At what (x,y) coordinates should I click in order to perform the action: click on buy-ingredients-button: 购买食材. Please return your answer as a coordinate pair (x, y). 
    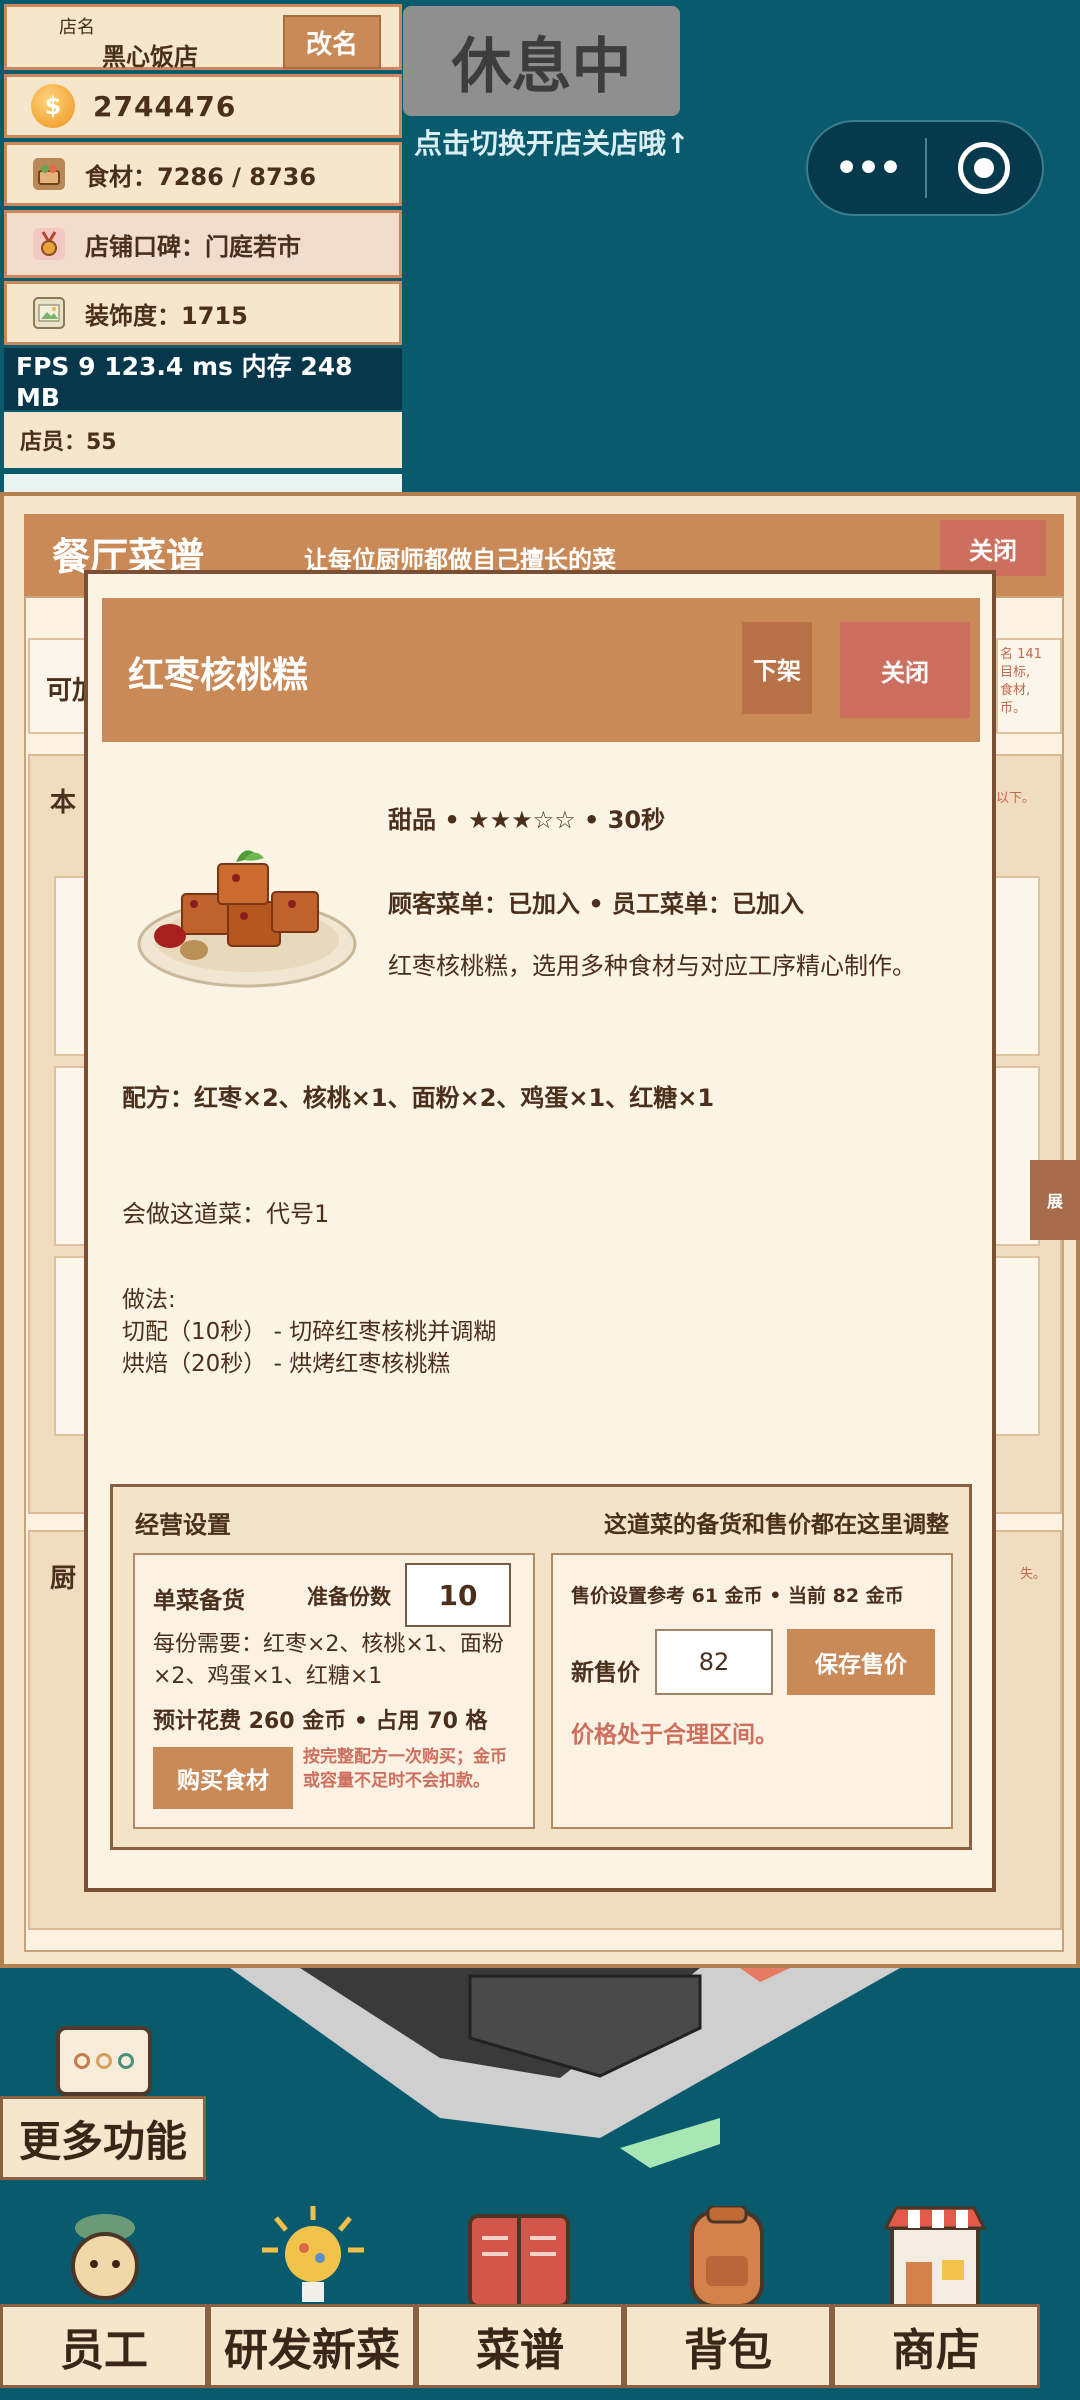
    Looking at the image, I should click on (223, 1778).